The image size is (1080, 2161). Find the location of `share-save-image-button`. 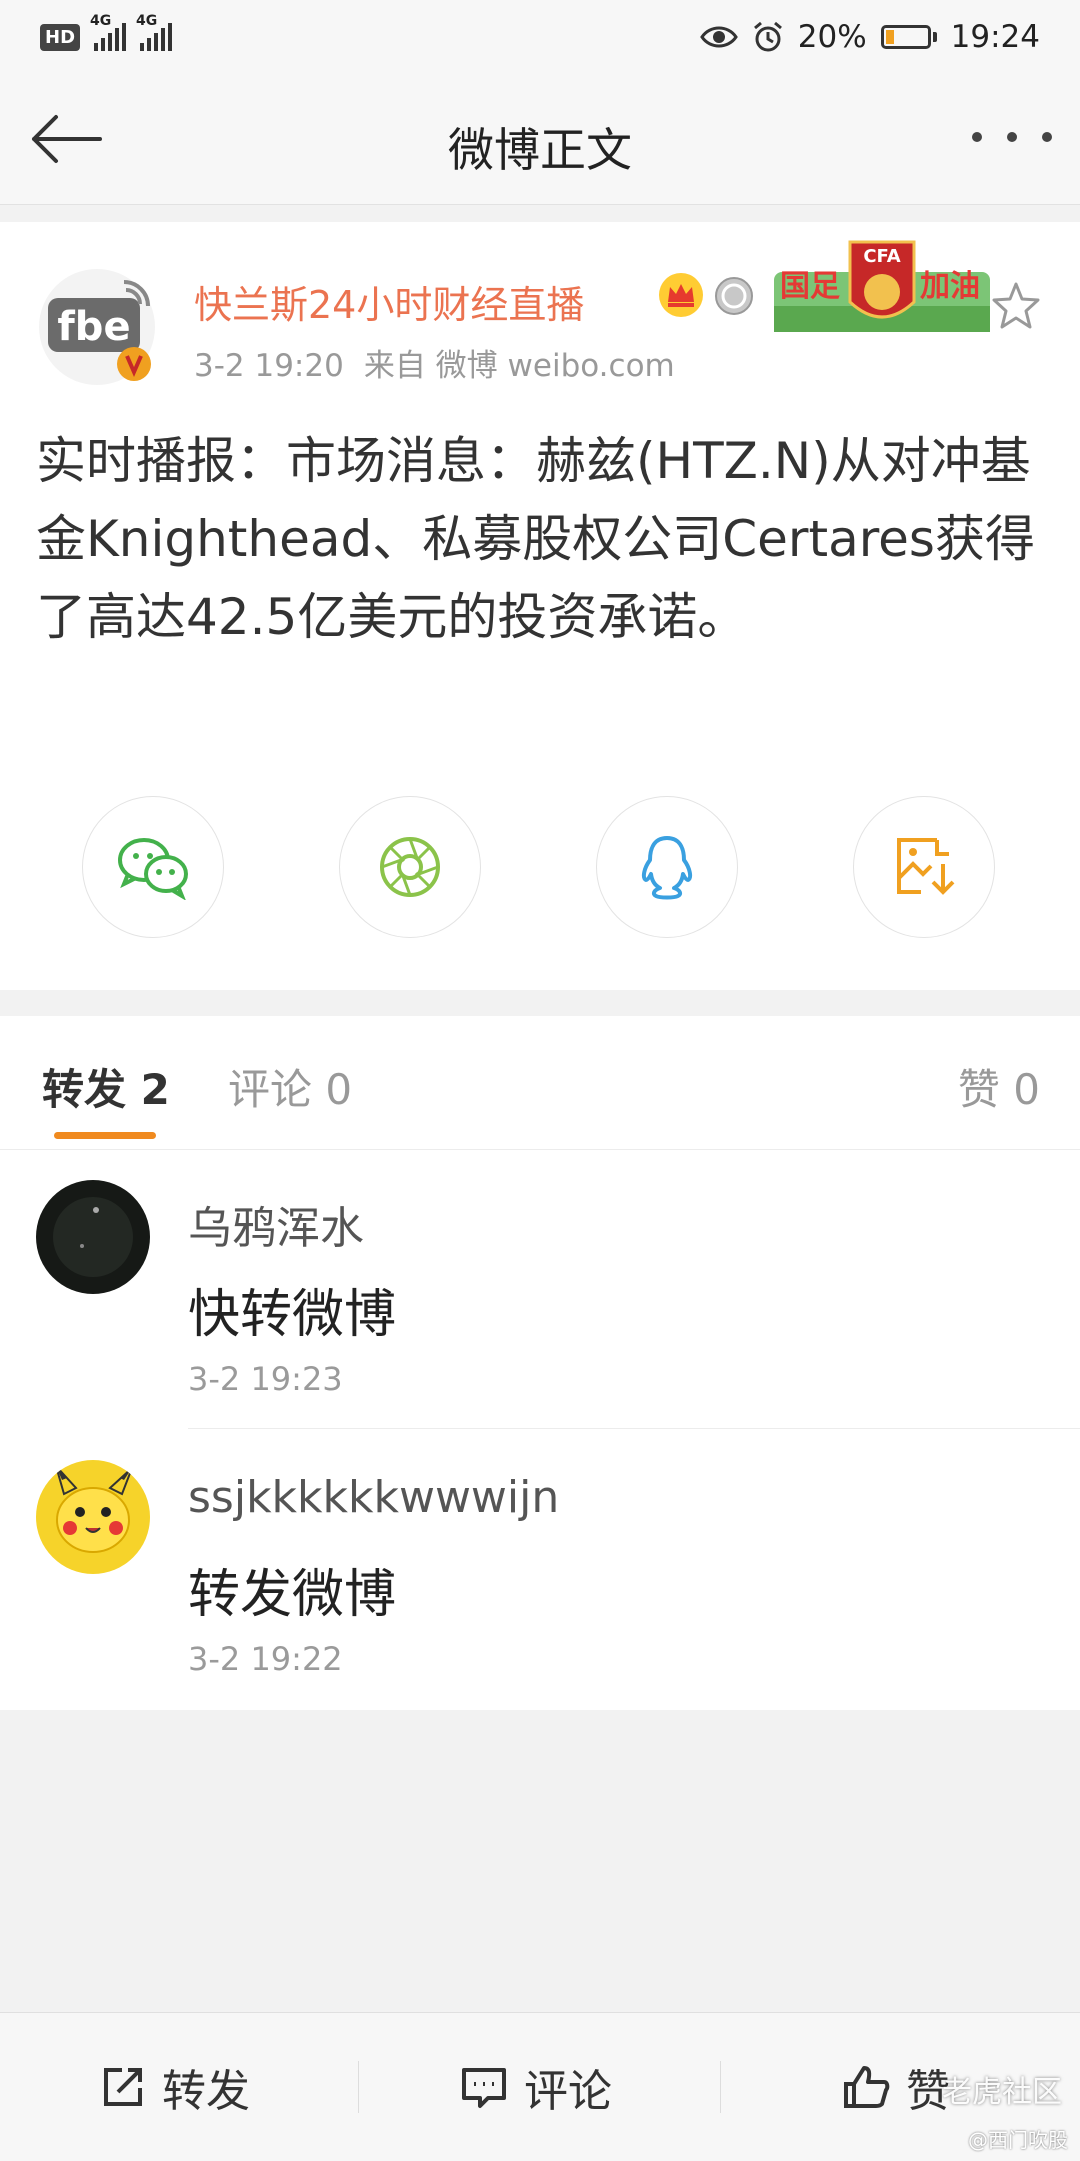

share-save-image-button is located at coordinates (924, 867).